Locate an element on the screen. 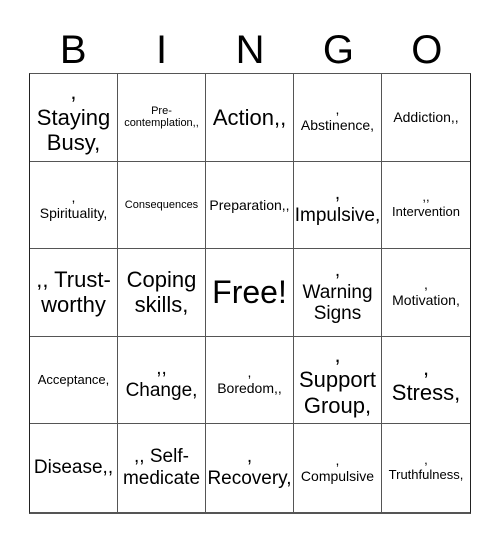 Image resolution: width=500 pixels, height=544 pixels. header-letter-n: N is located at coordinates (250, 50).